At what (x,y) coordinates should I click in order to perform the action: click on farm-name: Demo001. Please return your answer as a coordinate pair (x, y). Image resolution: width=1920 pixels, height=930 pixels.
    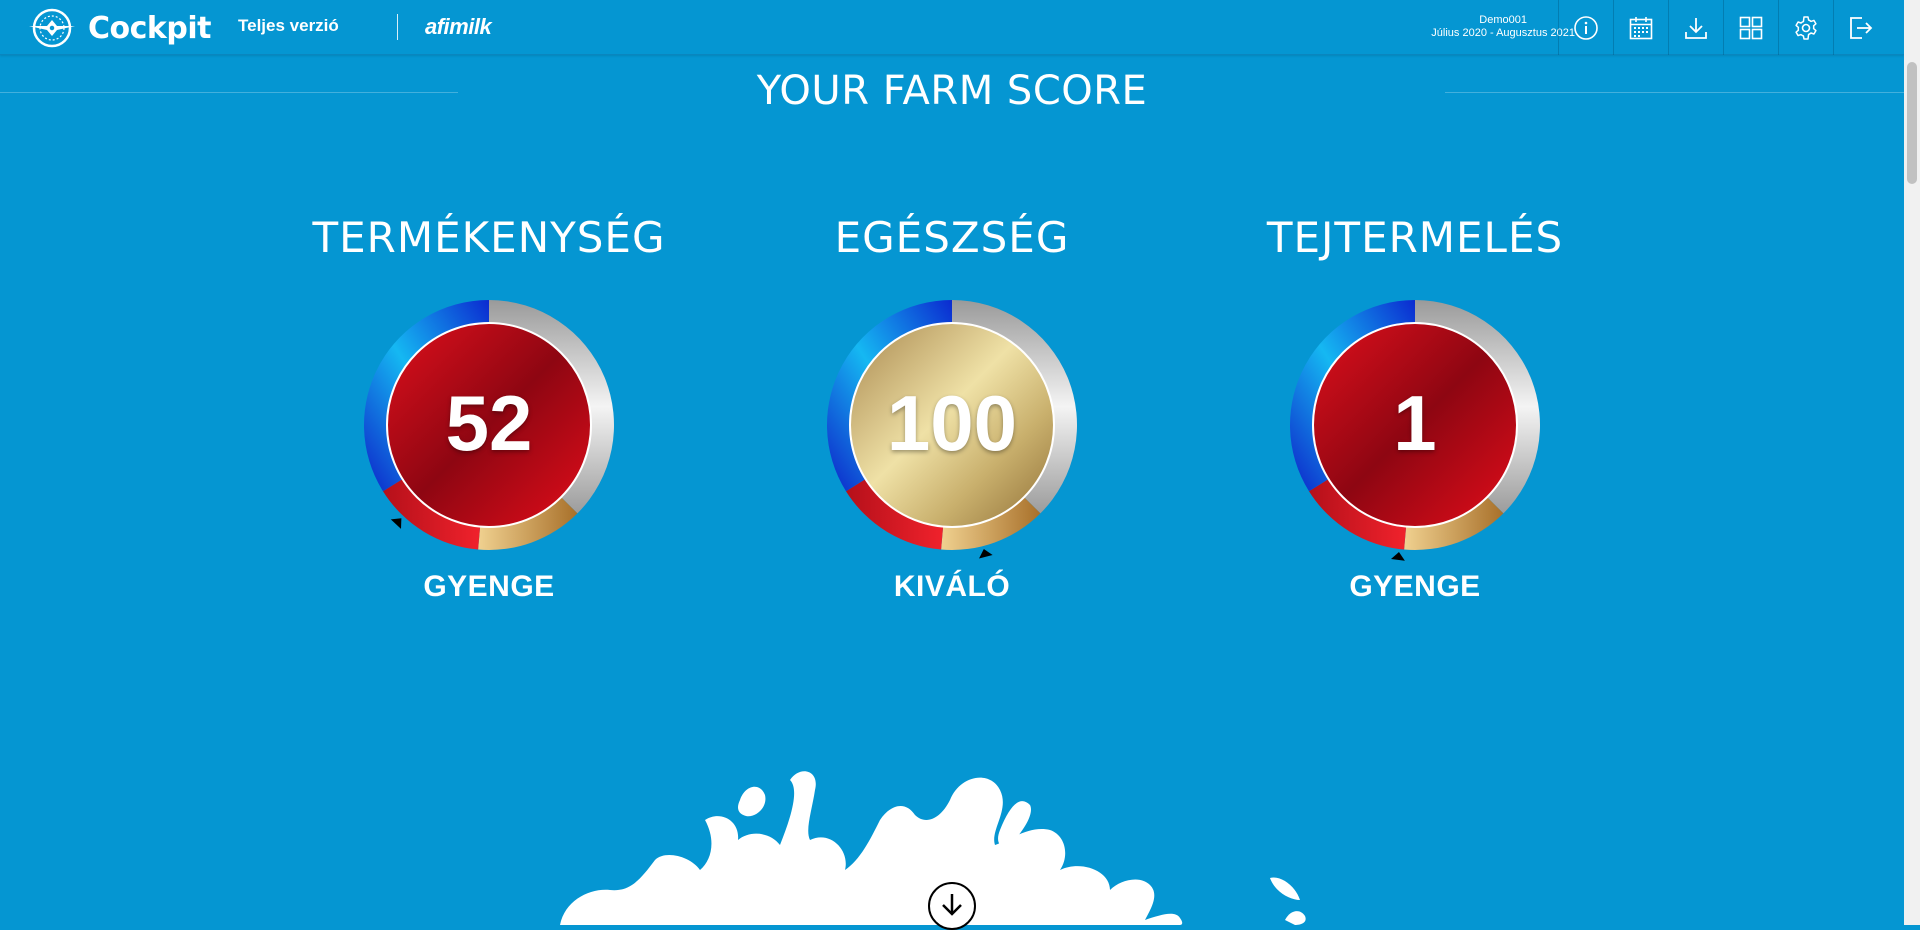
    Looking at the image, I should click on (1503, 20).